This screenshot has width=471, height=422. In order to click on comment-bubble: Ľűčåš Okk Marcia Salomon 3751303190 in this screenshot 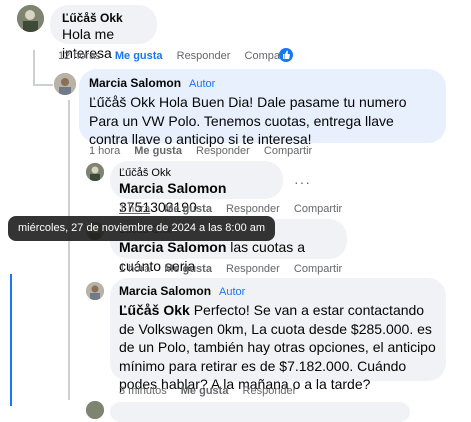, I will do `click(196, 188)`.